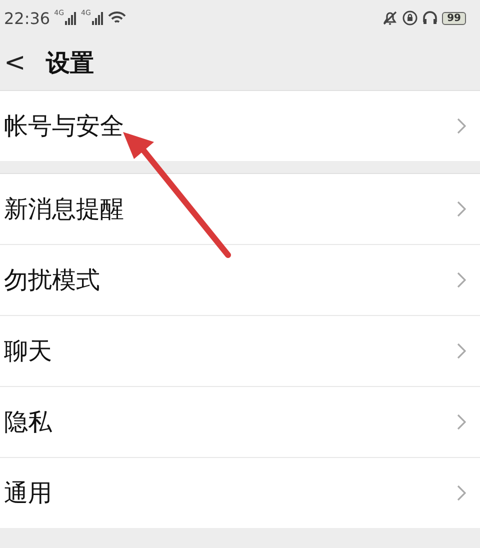  I want to click on settings-item: 帐号与安全, so click(240, 126).